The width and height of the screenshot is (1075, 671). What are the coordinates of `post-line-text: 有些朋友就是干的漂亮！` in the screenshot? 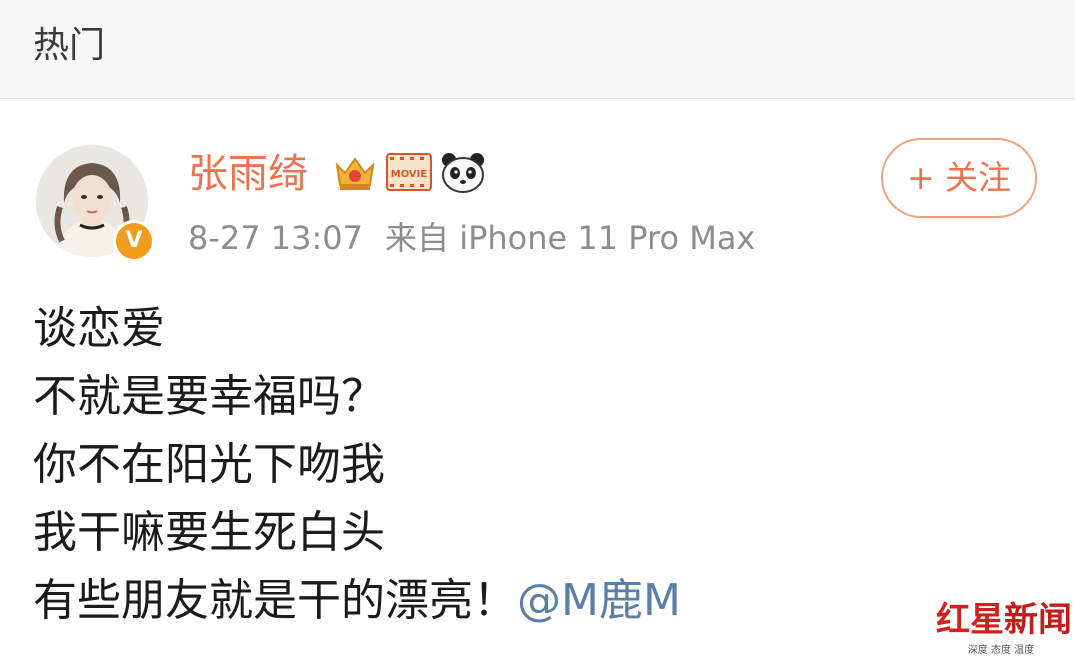 It's located at (275, 600).